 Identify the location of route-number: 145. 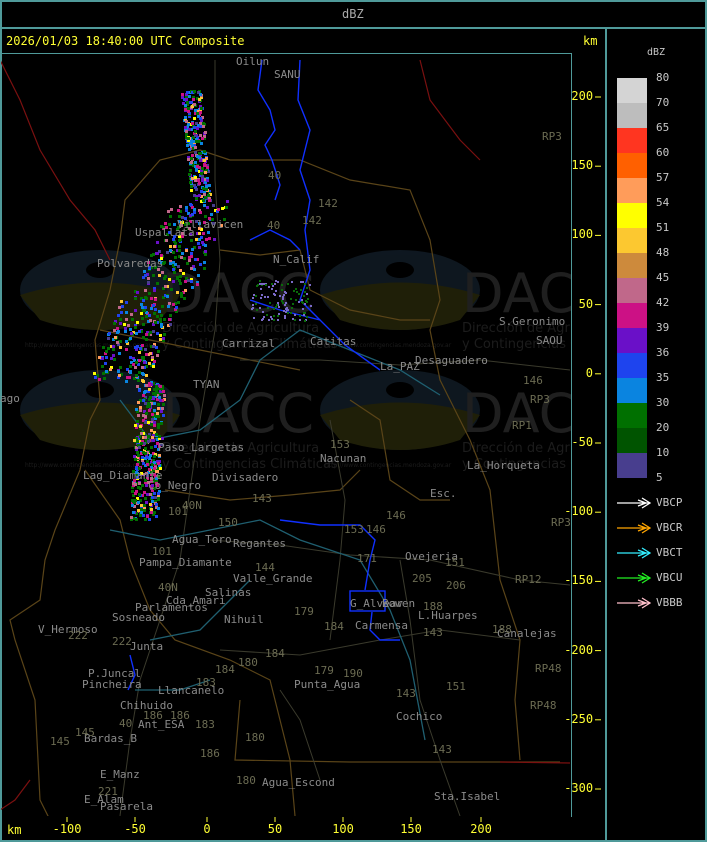
(85, 732).